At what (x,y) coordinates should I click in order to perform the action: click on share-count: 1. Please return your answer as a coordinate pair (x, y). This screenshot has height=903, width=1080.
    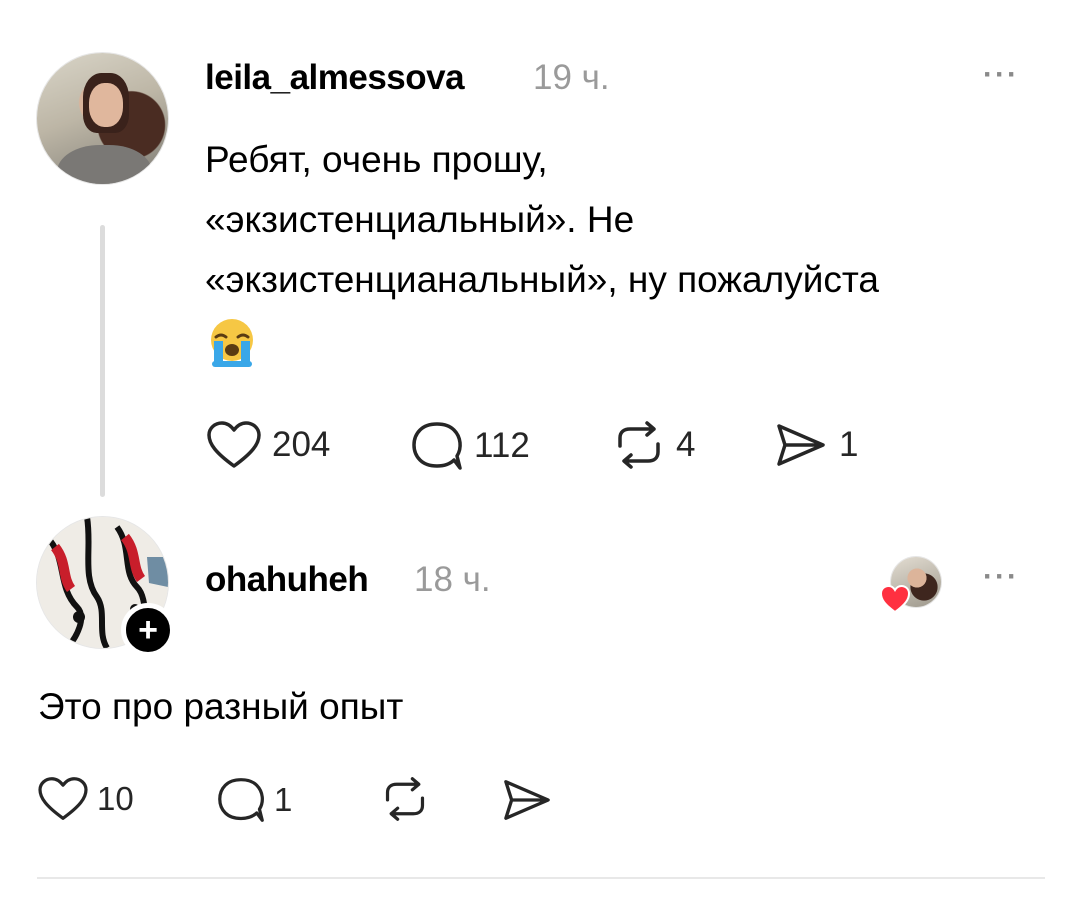
    Looking at the image, I should click on (849, 444).